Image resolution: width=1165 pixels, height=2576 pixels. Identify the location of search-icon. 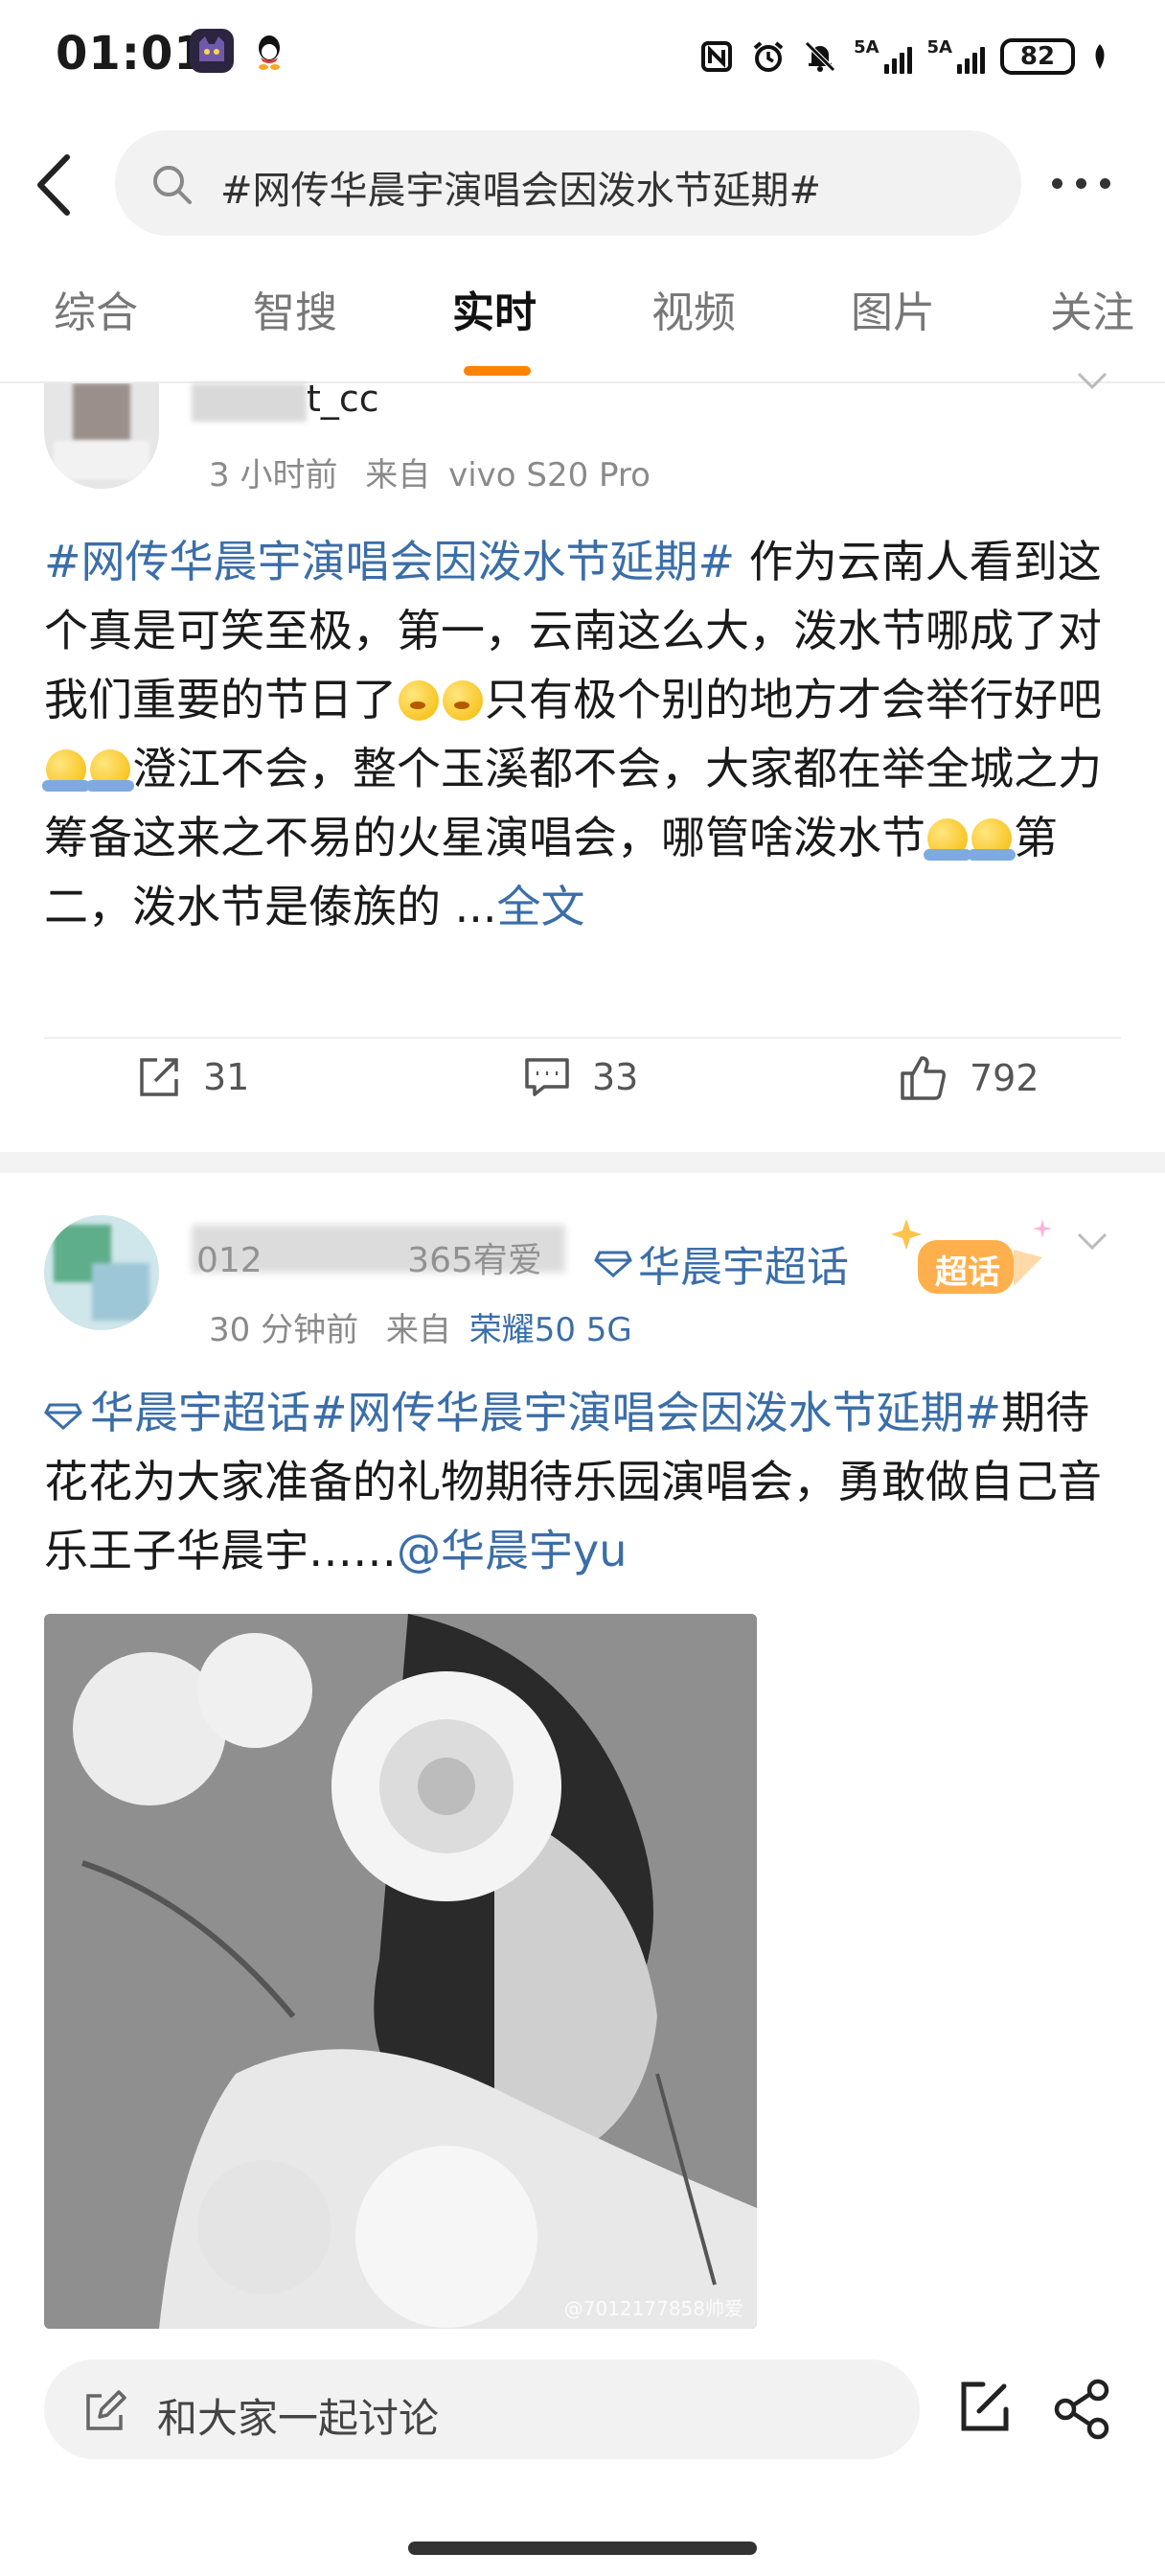
(172, 187).